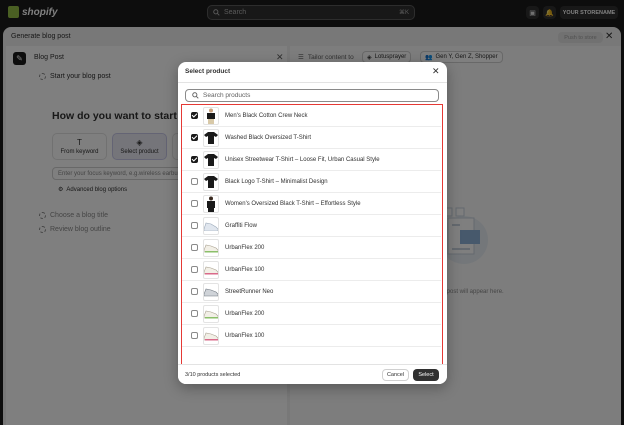 Image resolution: width=624 pixels, height=425 pixels. I want to click on product-name: Washed Black Oversized T-Shirt, so click(268, 137).